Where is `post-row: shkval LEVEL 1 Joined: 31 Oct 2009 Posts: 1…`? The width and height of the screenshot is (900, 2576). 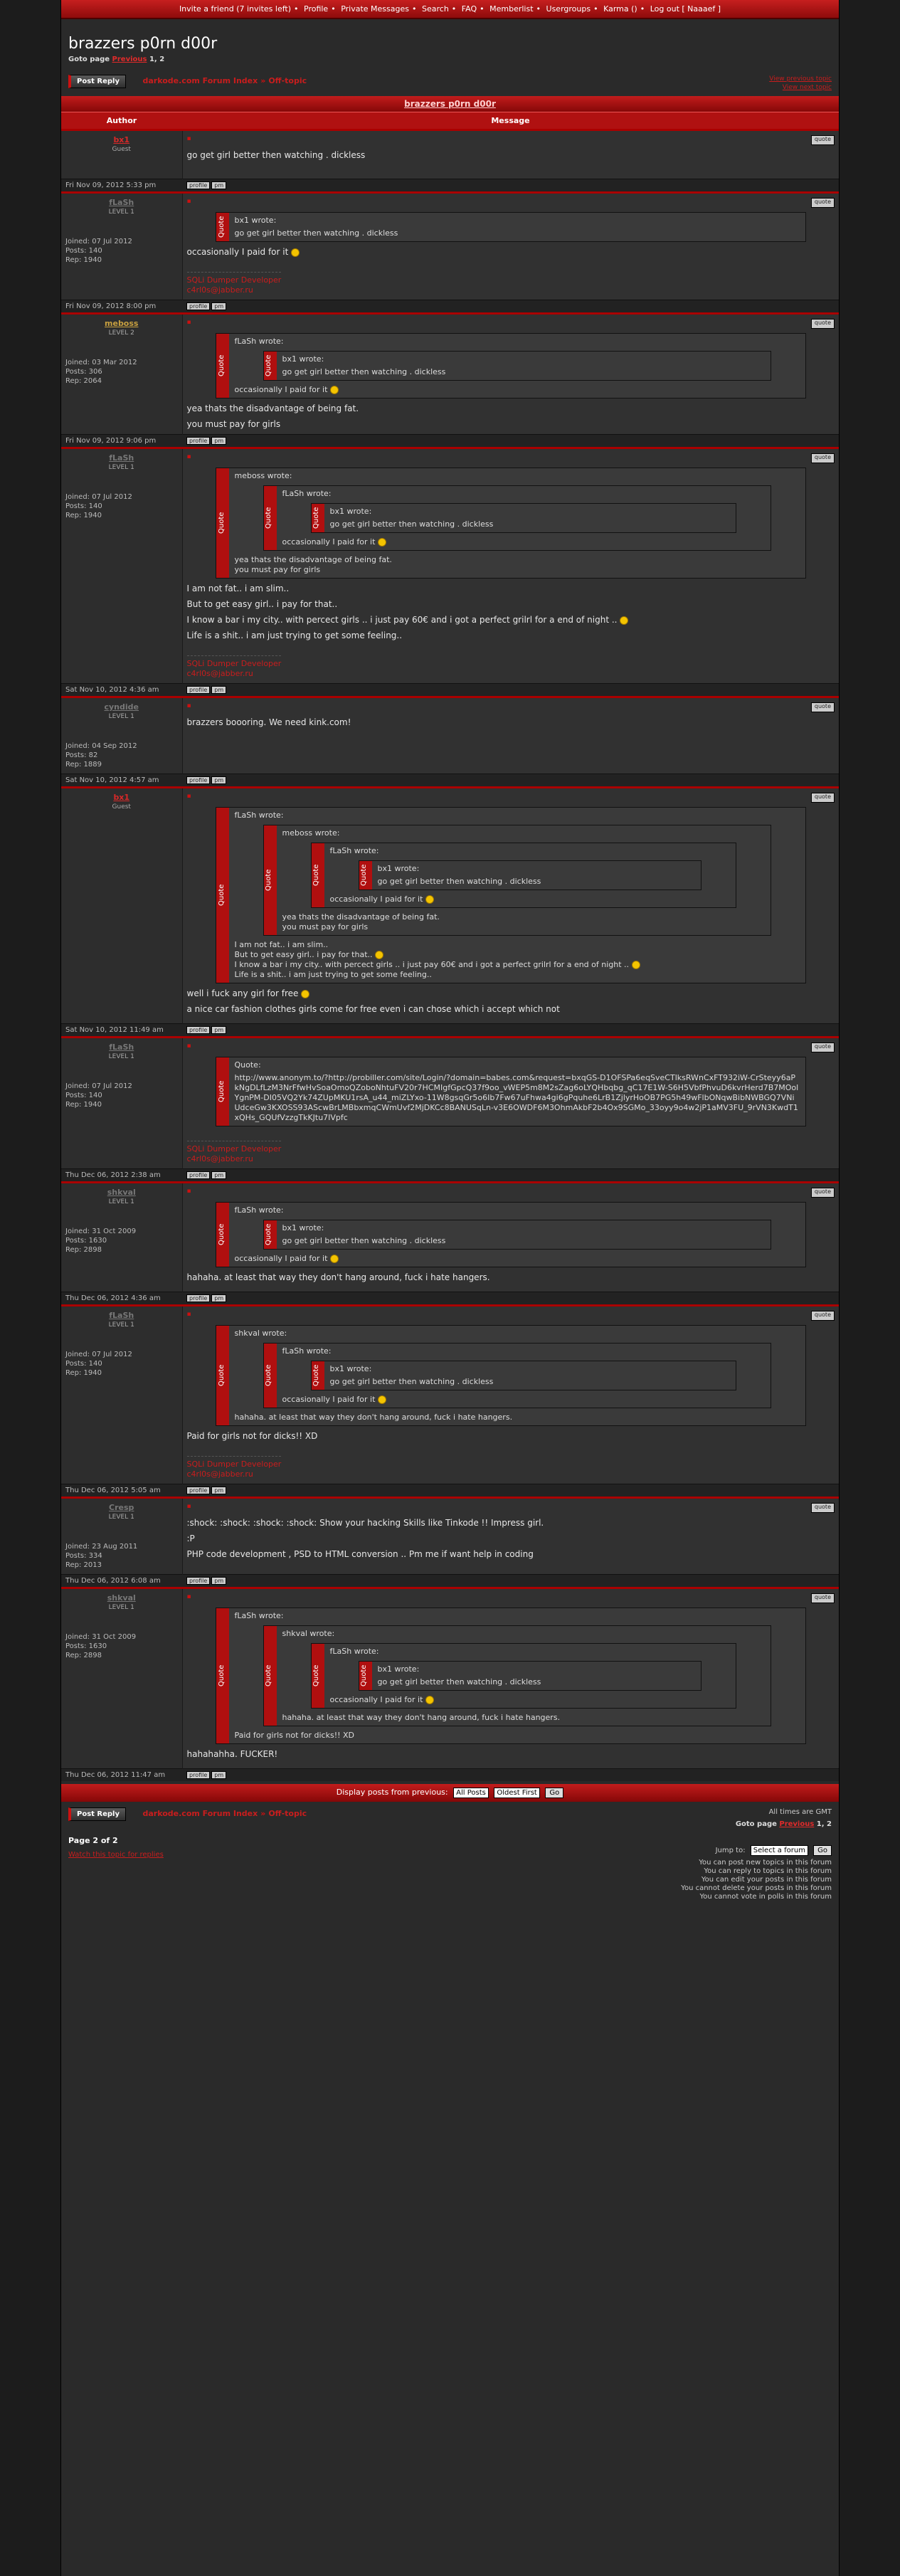 post-row: shkval LEVEL 1 Joined: 31 Oct 2009 Posts: 1… is located at coordinates (450, 1237).